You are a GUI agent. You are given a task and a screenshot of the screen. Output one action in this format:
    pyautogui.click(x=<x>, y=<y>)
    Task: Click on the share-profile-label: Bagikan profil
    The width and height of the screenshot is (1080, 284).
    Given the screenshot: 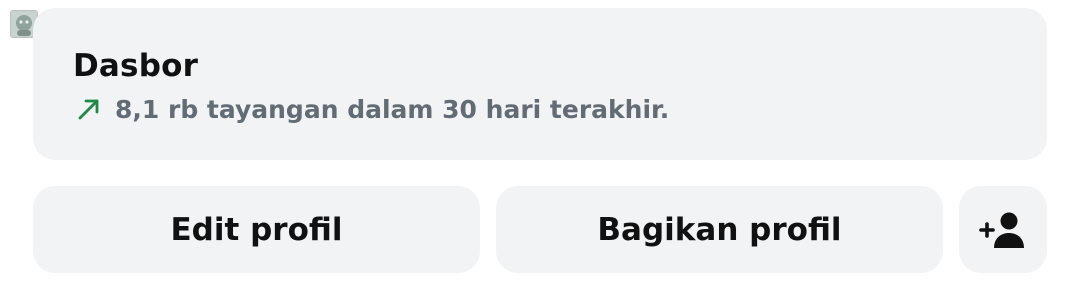 What is the action you would take?
    pyautogui.click(x=719, y=229)
    